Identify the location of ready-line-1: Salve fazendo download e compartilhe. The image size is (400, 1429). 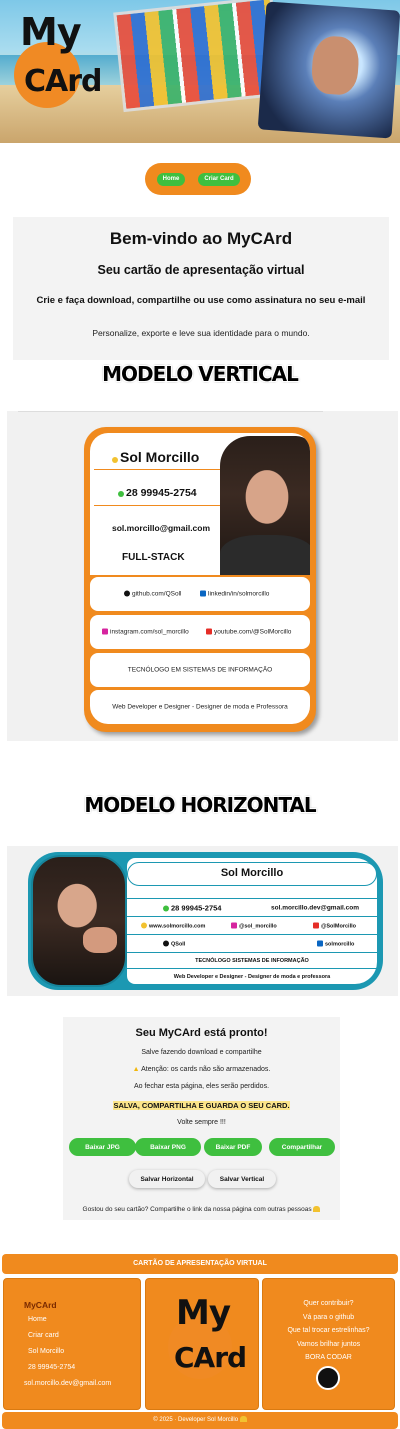
(201, 1052).